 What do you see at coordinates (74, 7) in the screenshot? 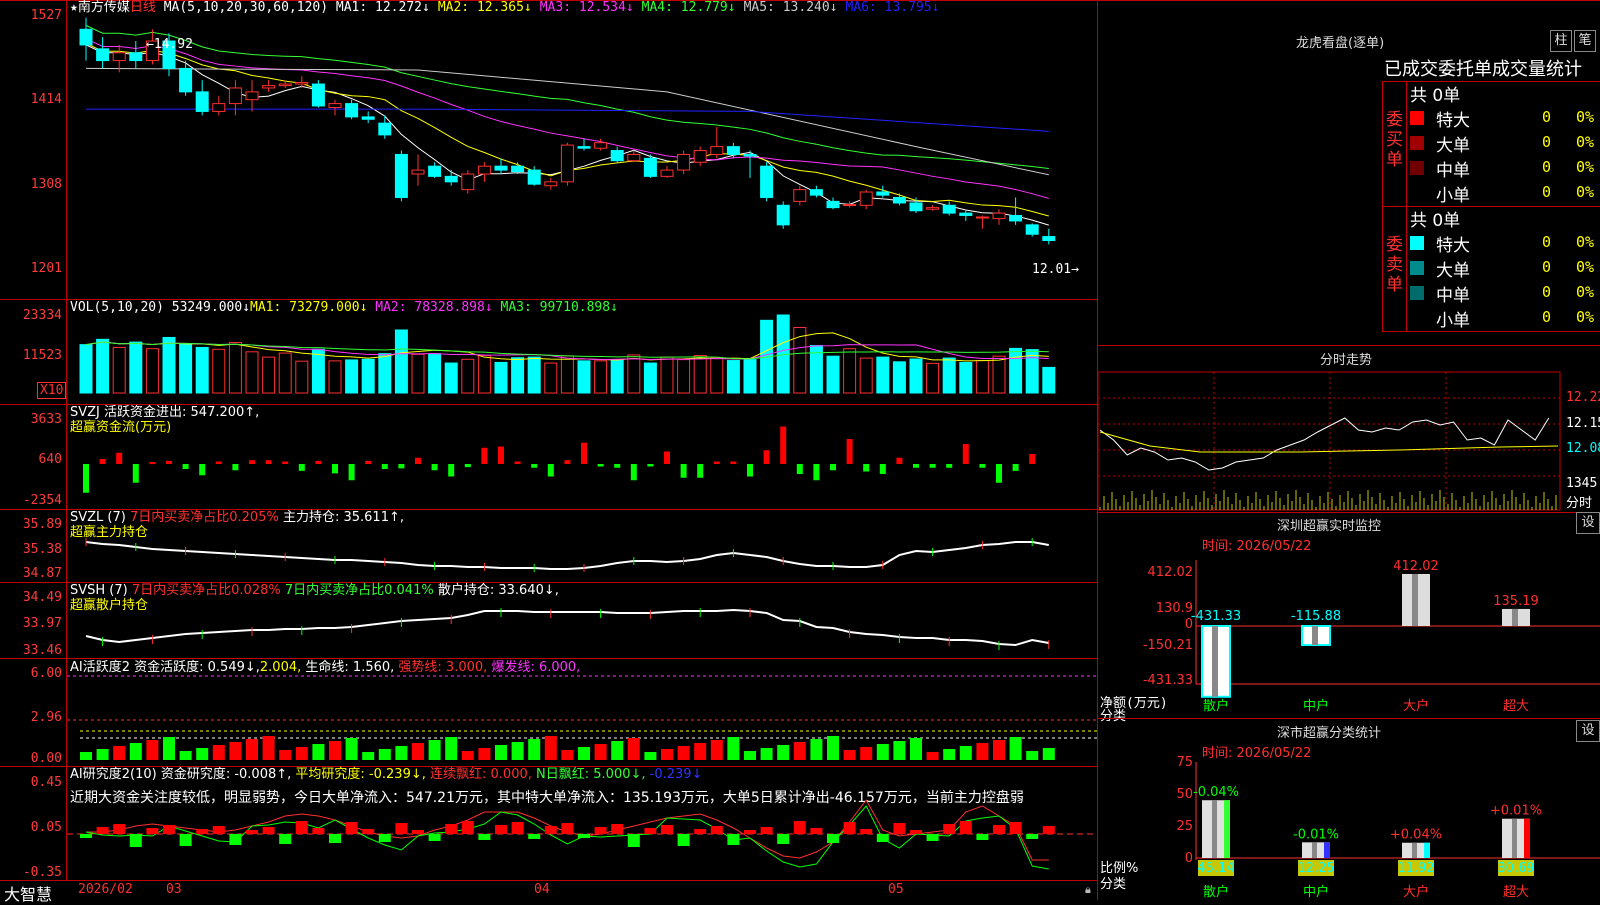
I see `star-icon: ★` at bounding box center [74, 7].